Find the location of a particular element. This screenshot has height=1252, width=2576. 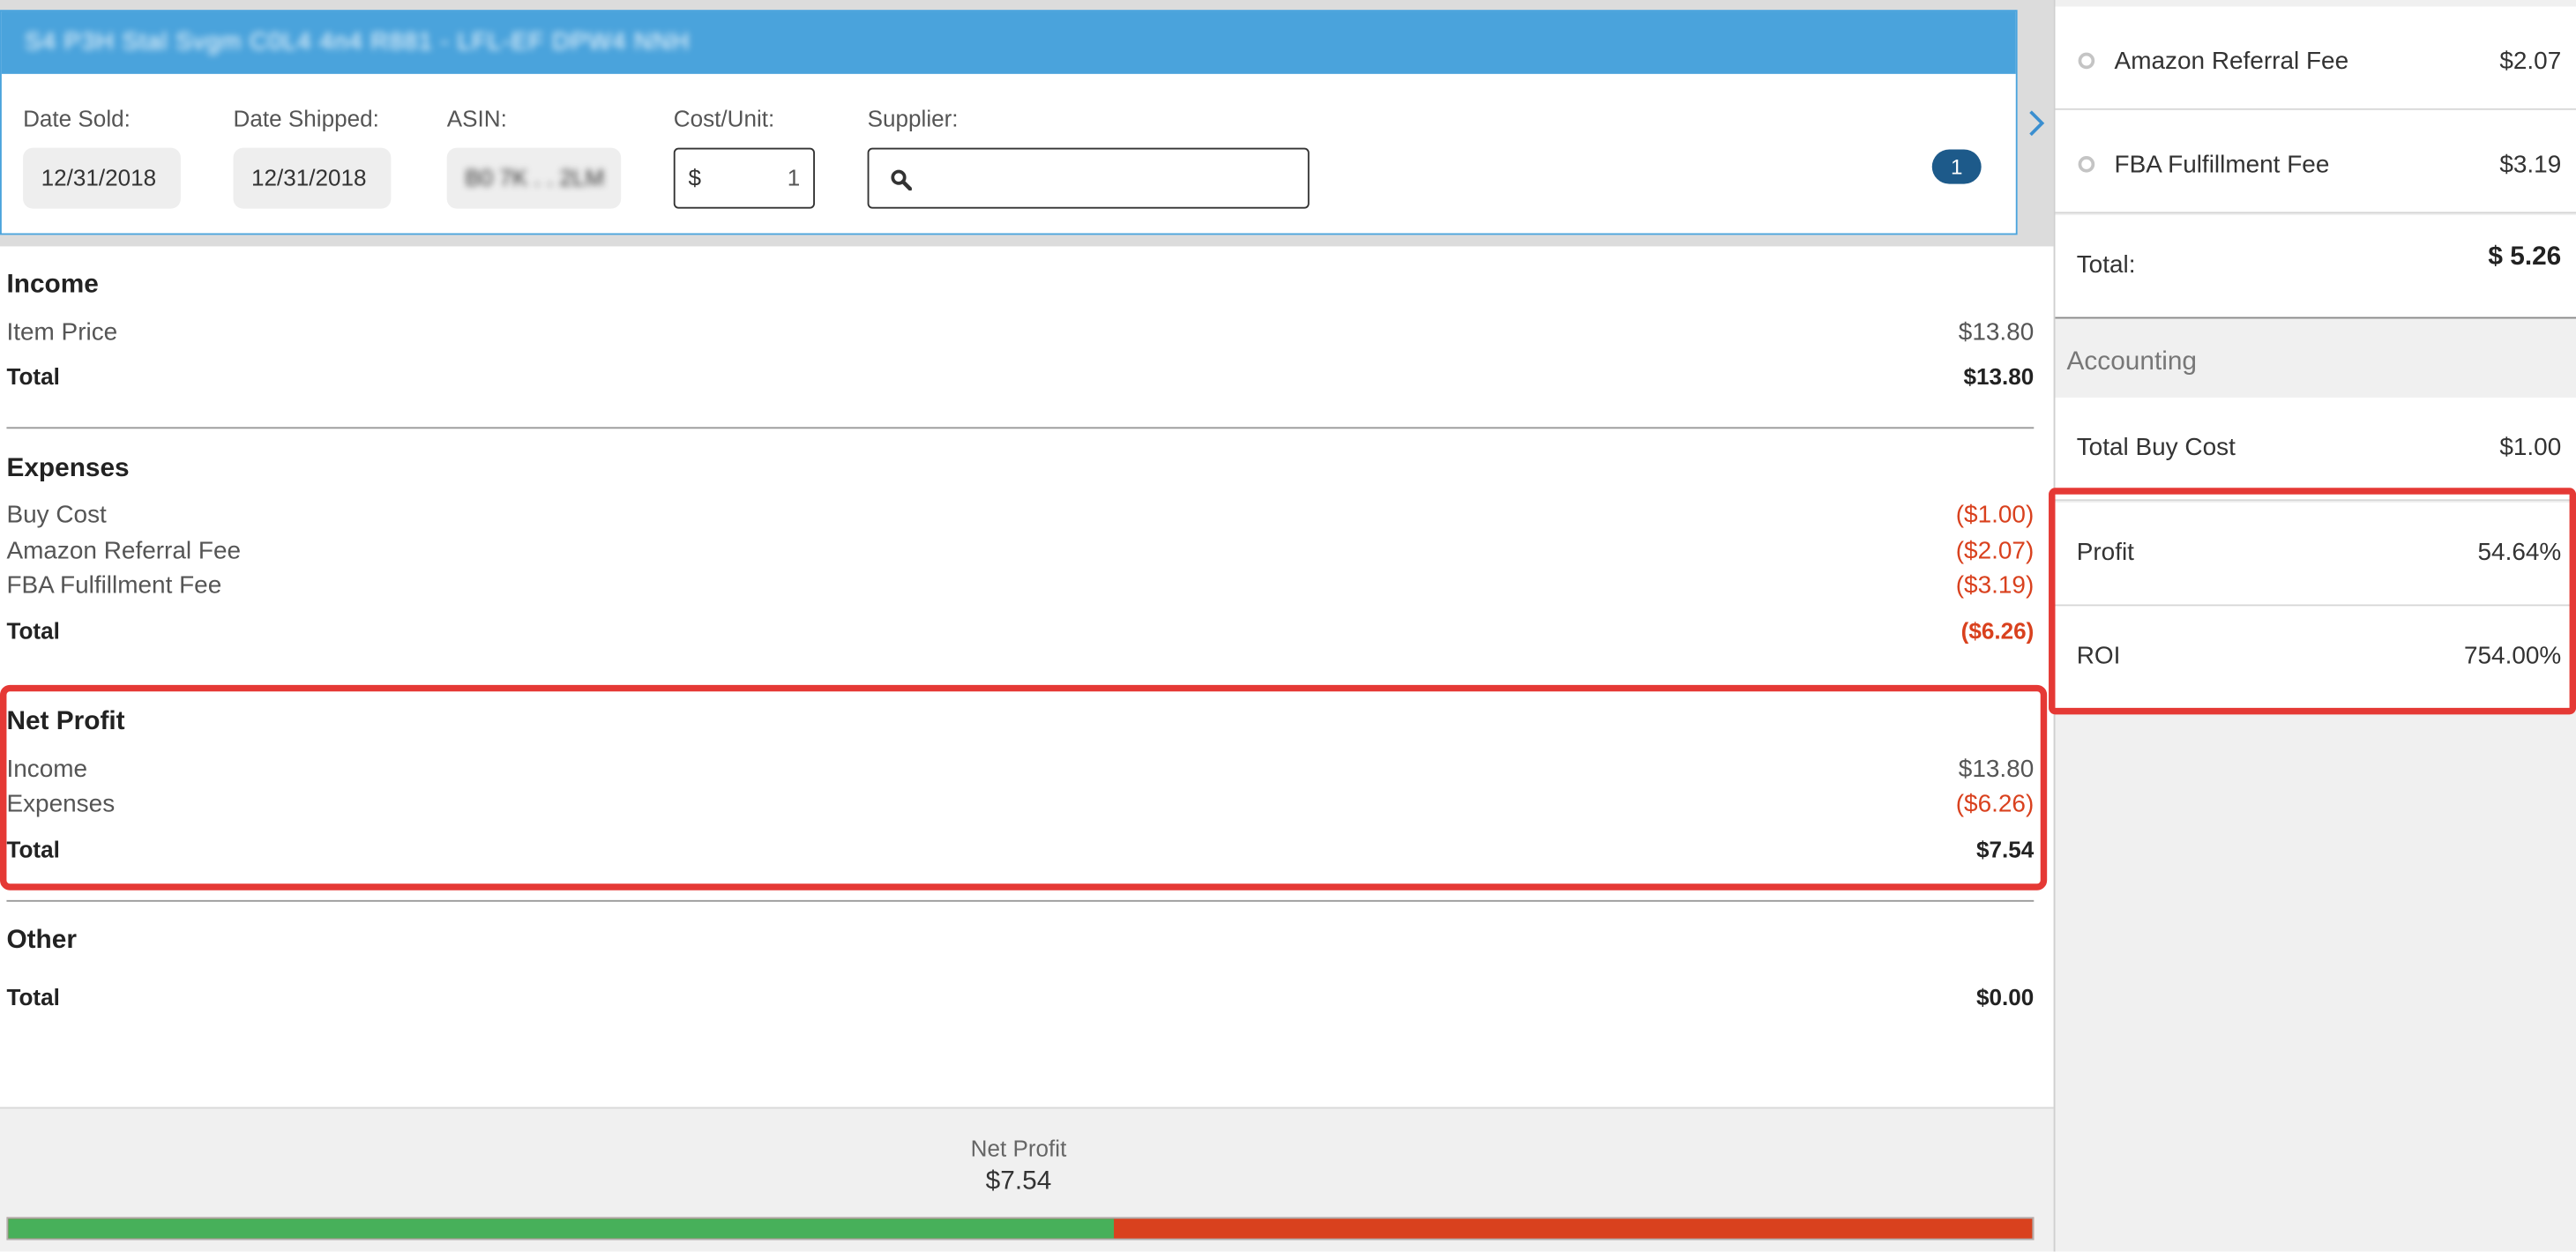

fba-fee-value: ($3.19) is located at coordinates (1995, 585).